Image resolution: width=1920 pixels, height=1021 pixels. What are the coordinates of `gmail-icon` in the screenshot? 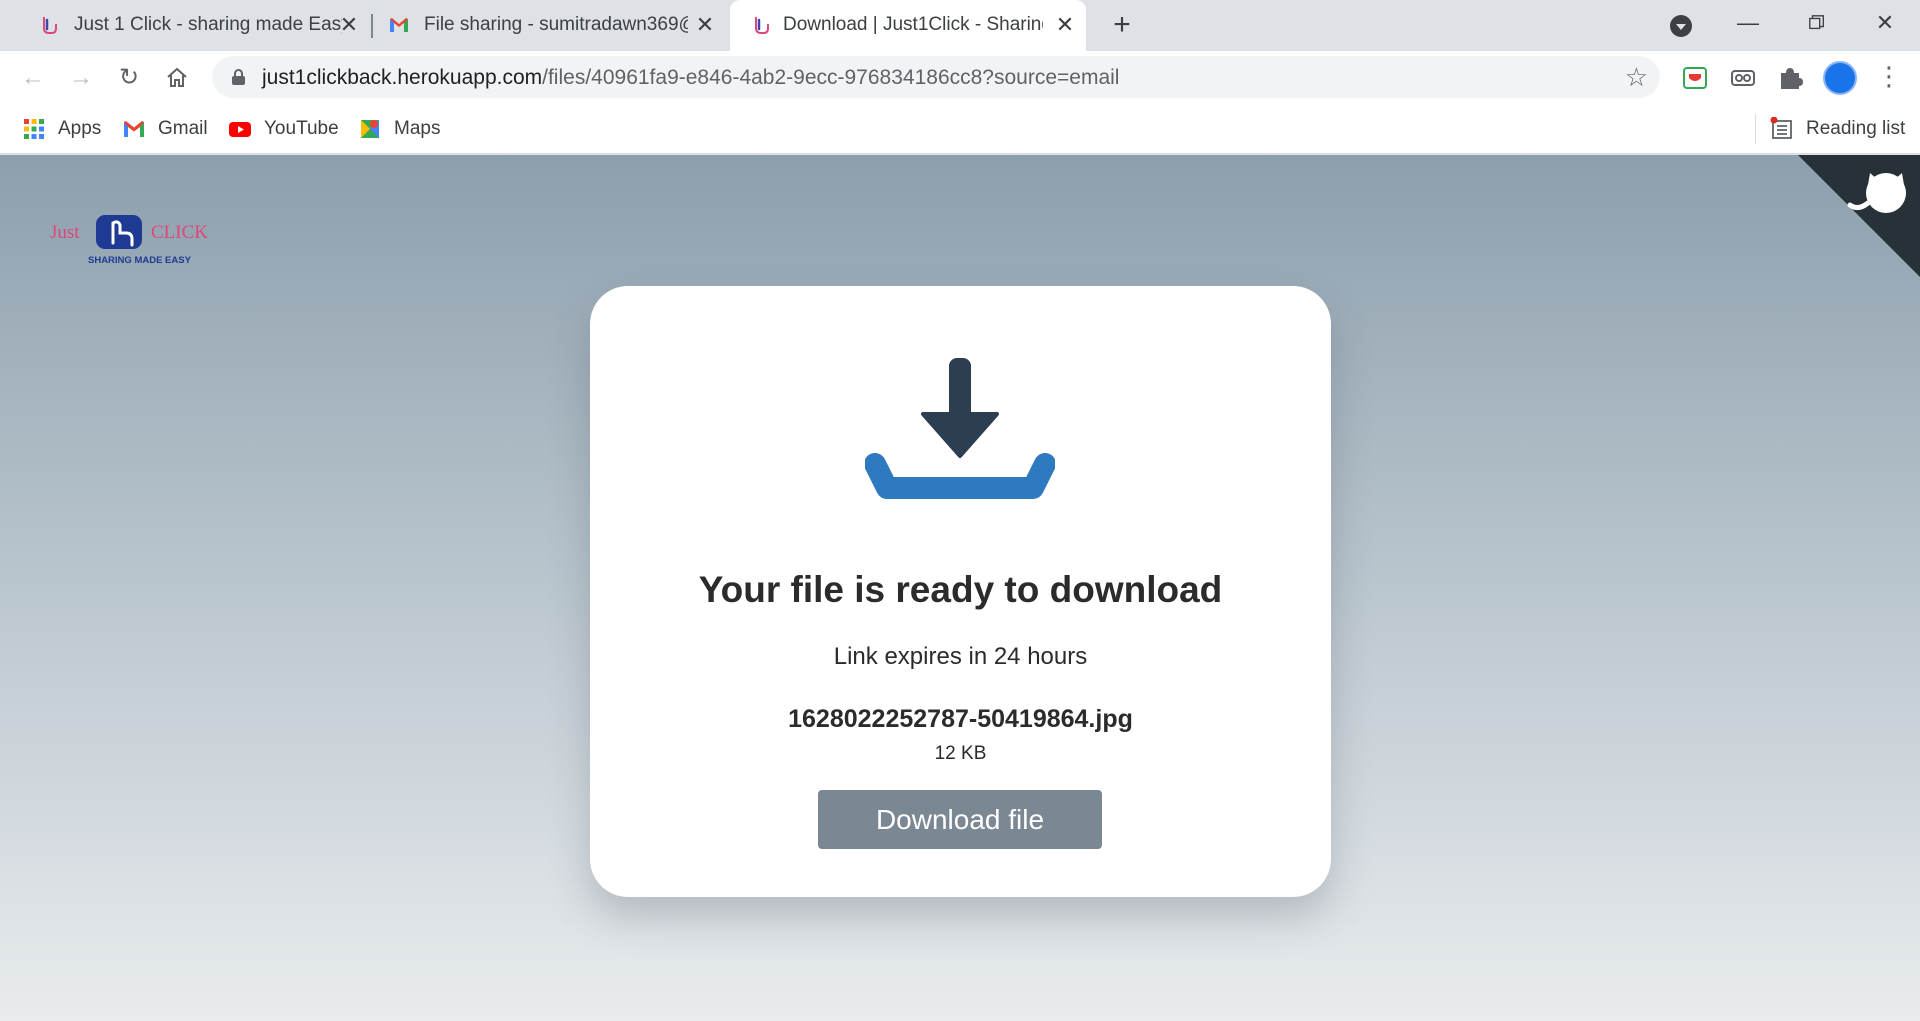 It's located at (134, 129).